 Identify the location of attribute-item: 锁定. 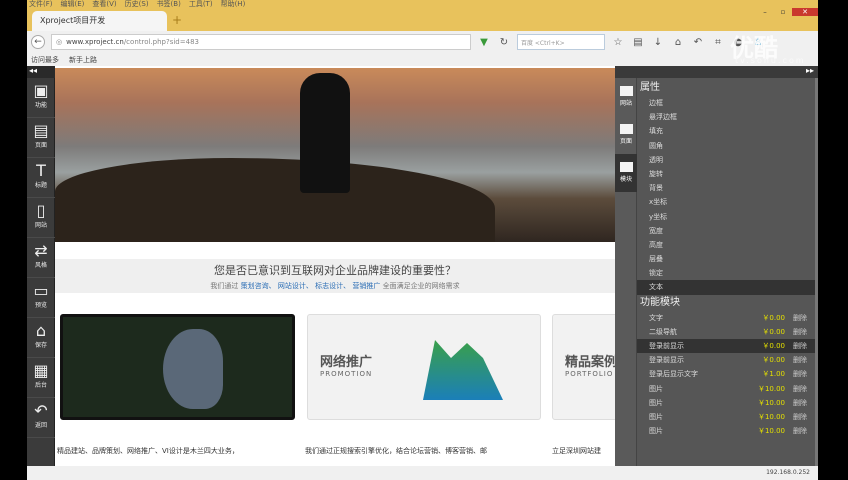
(726, 273).